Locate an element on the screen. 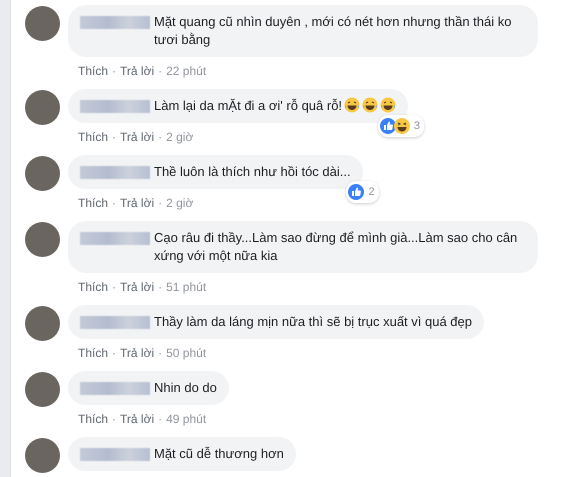  timestamp: 51 phút is located at coordinates (186, 287).